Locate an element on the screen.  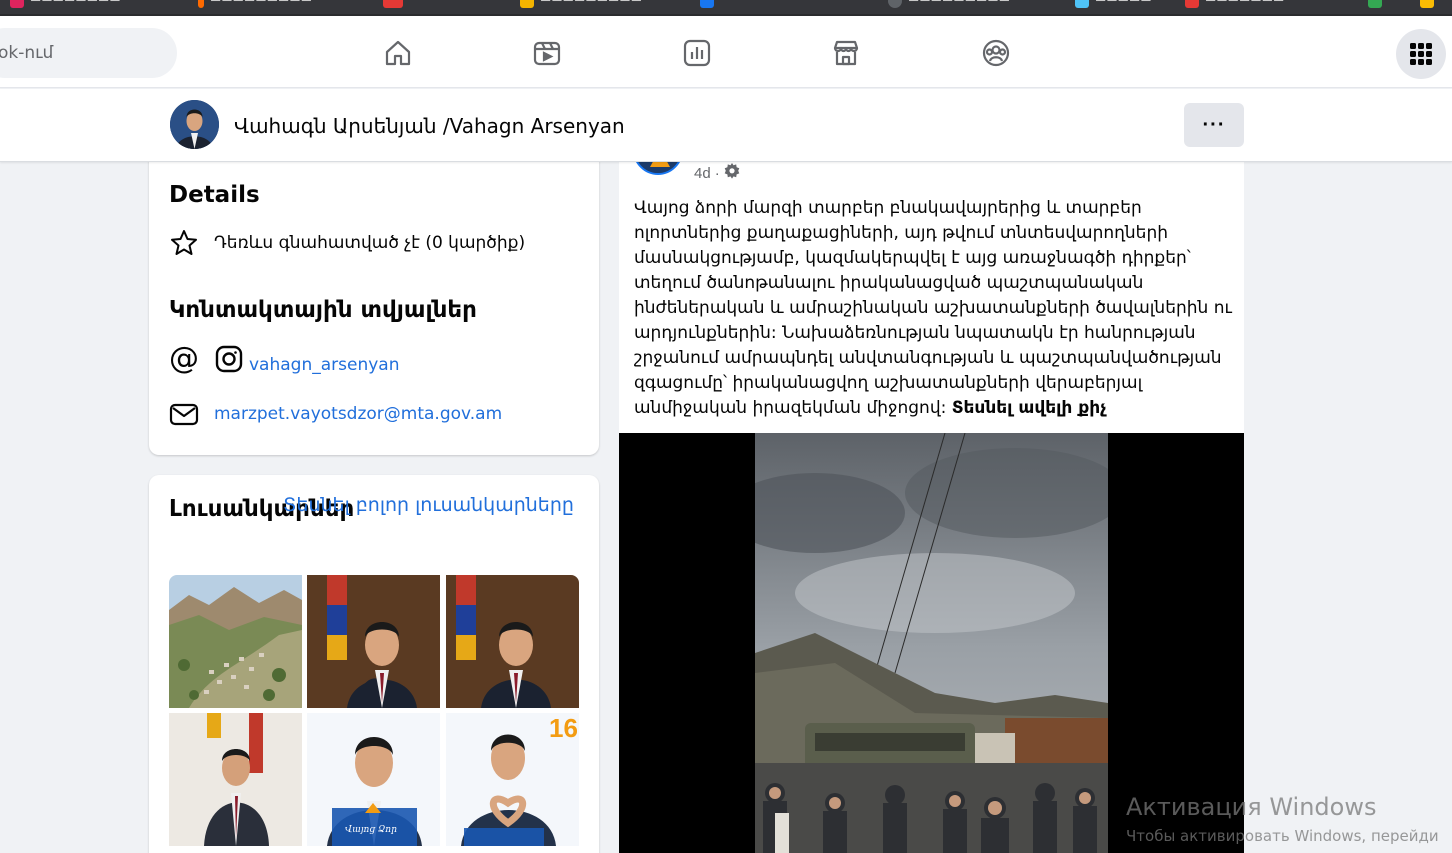
email-link: marzpet.vayotsdzor@mta.gov.am is located at coordinates (358, 414).